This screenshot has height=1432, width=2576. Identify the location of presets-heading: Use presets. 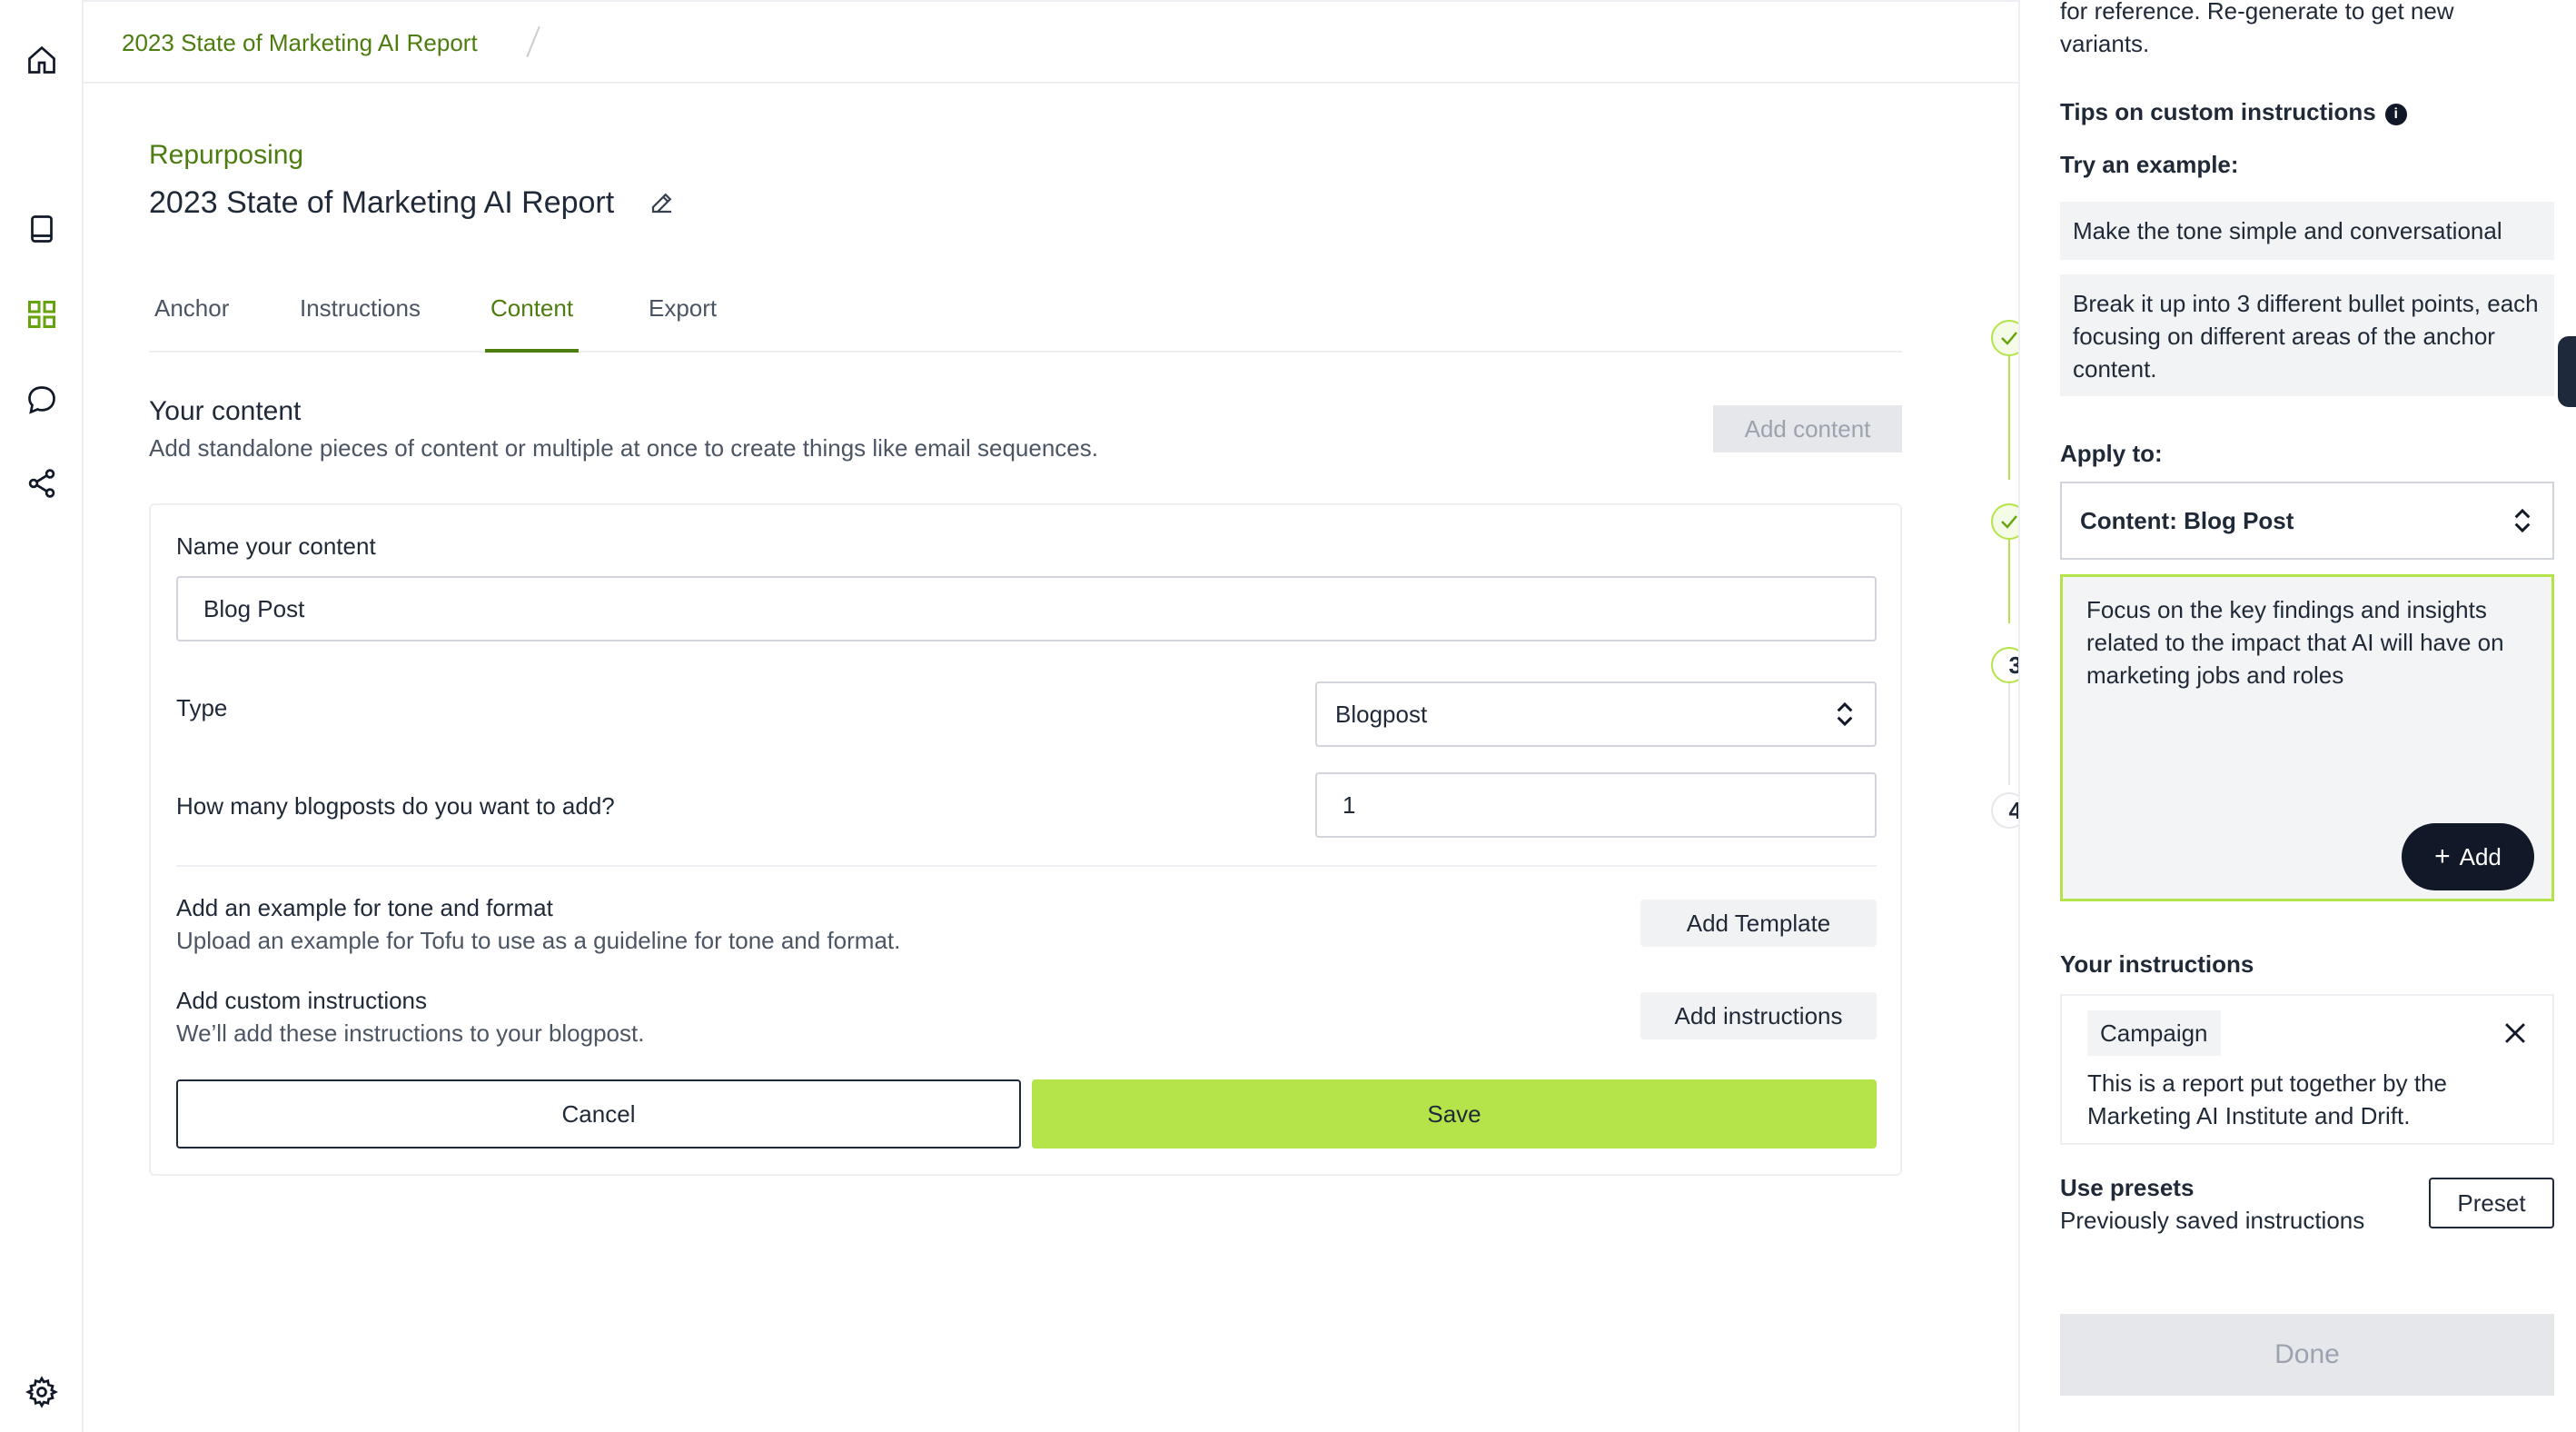
(2127, 1187).